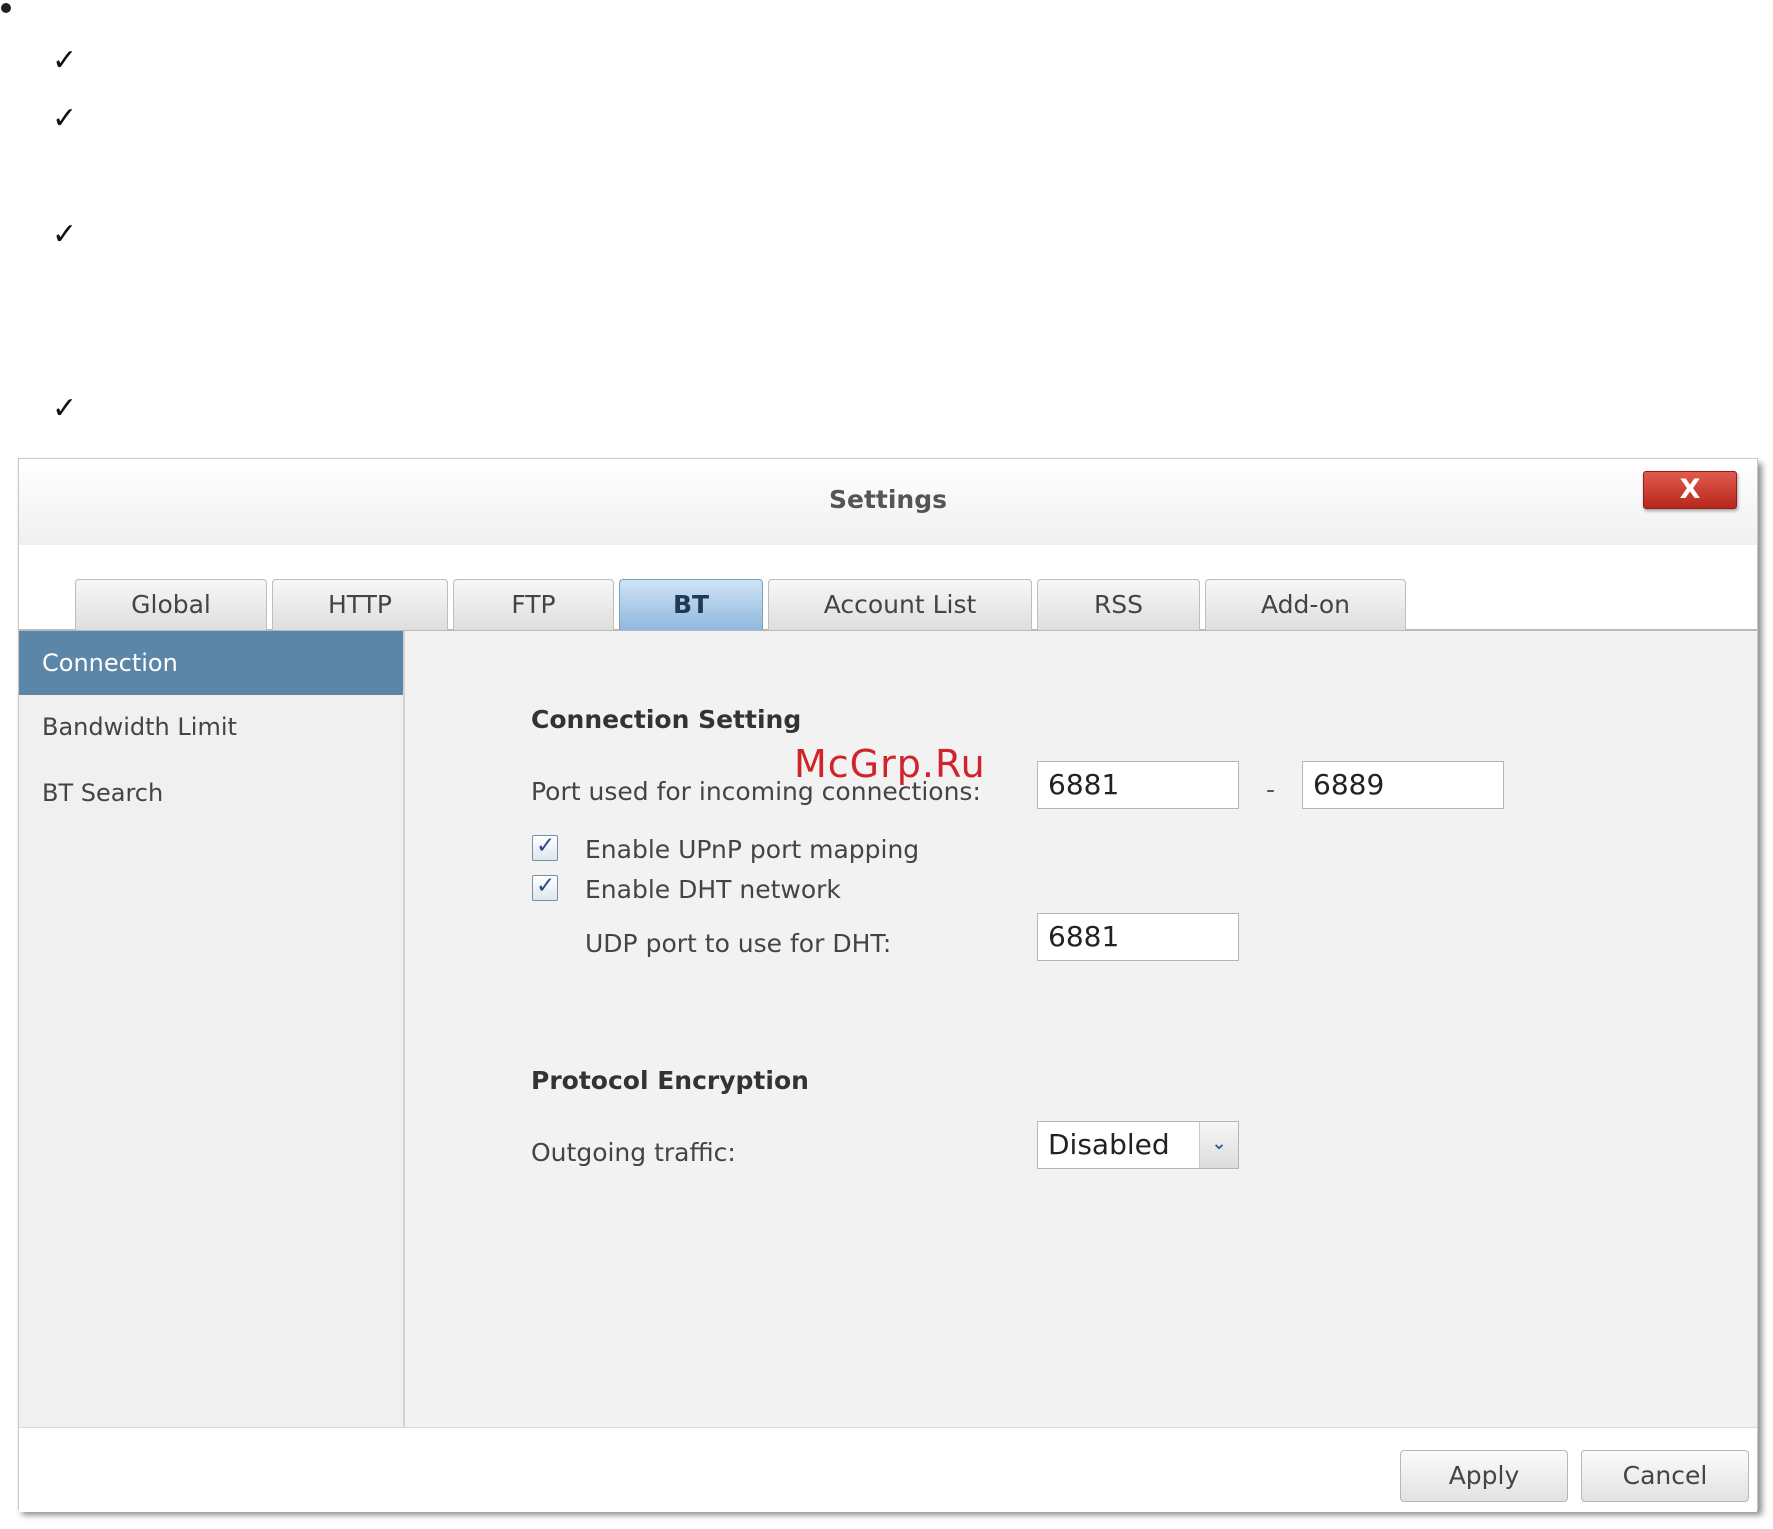 Image resolution: width=1773 pixels, height=1529 pixels. What do you see at coordinates (890, 764) in the screenshot?
I see `watermark-text: McGrp.Ru` at bounding box center [890, 764].